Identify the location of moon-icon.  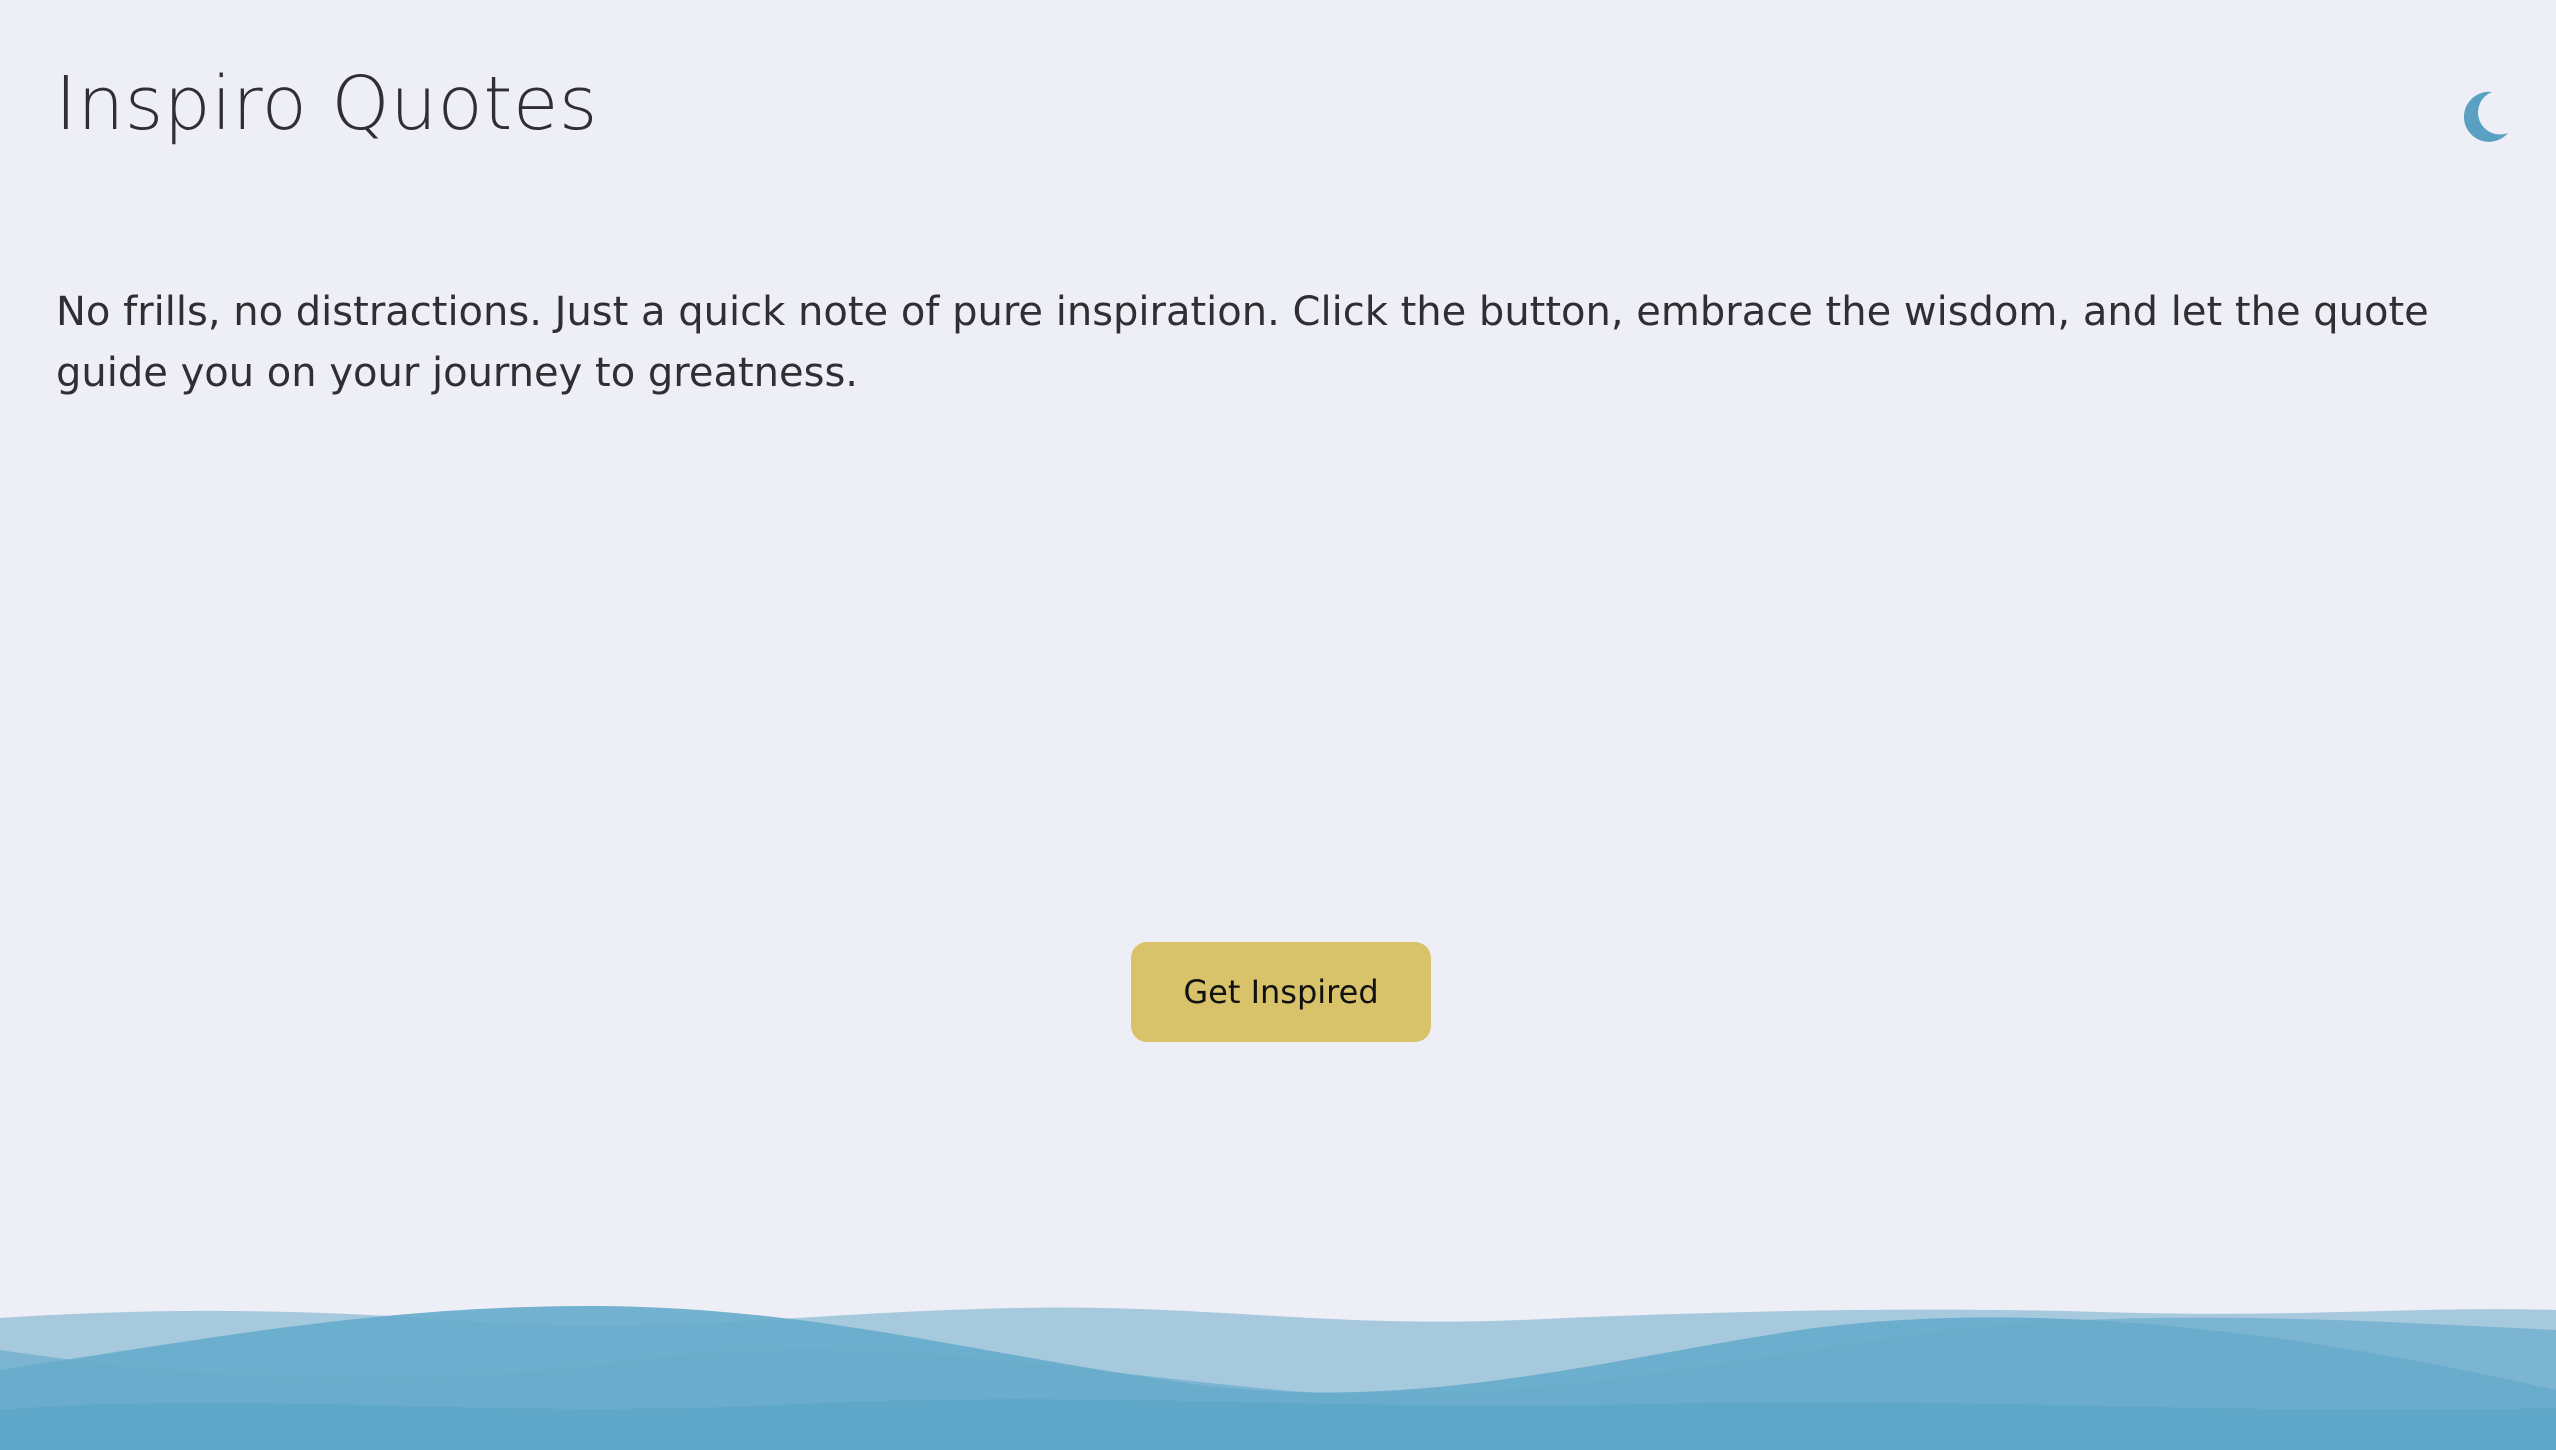
(2485, 116).